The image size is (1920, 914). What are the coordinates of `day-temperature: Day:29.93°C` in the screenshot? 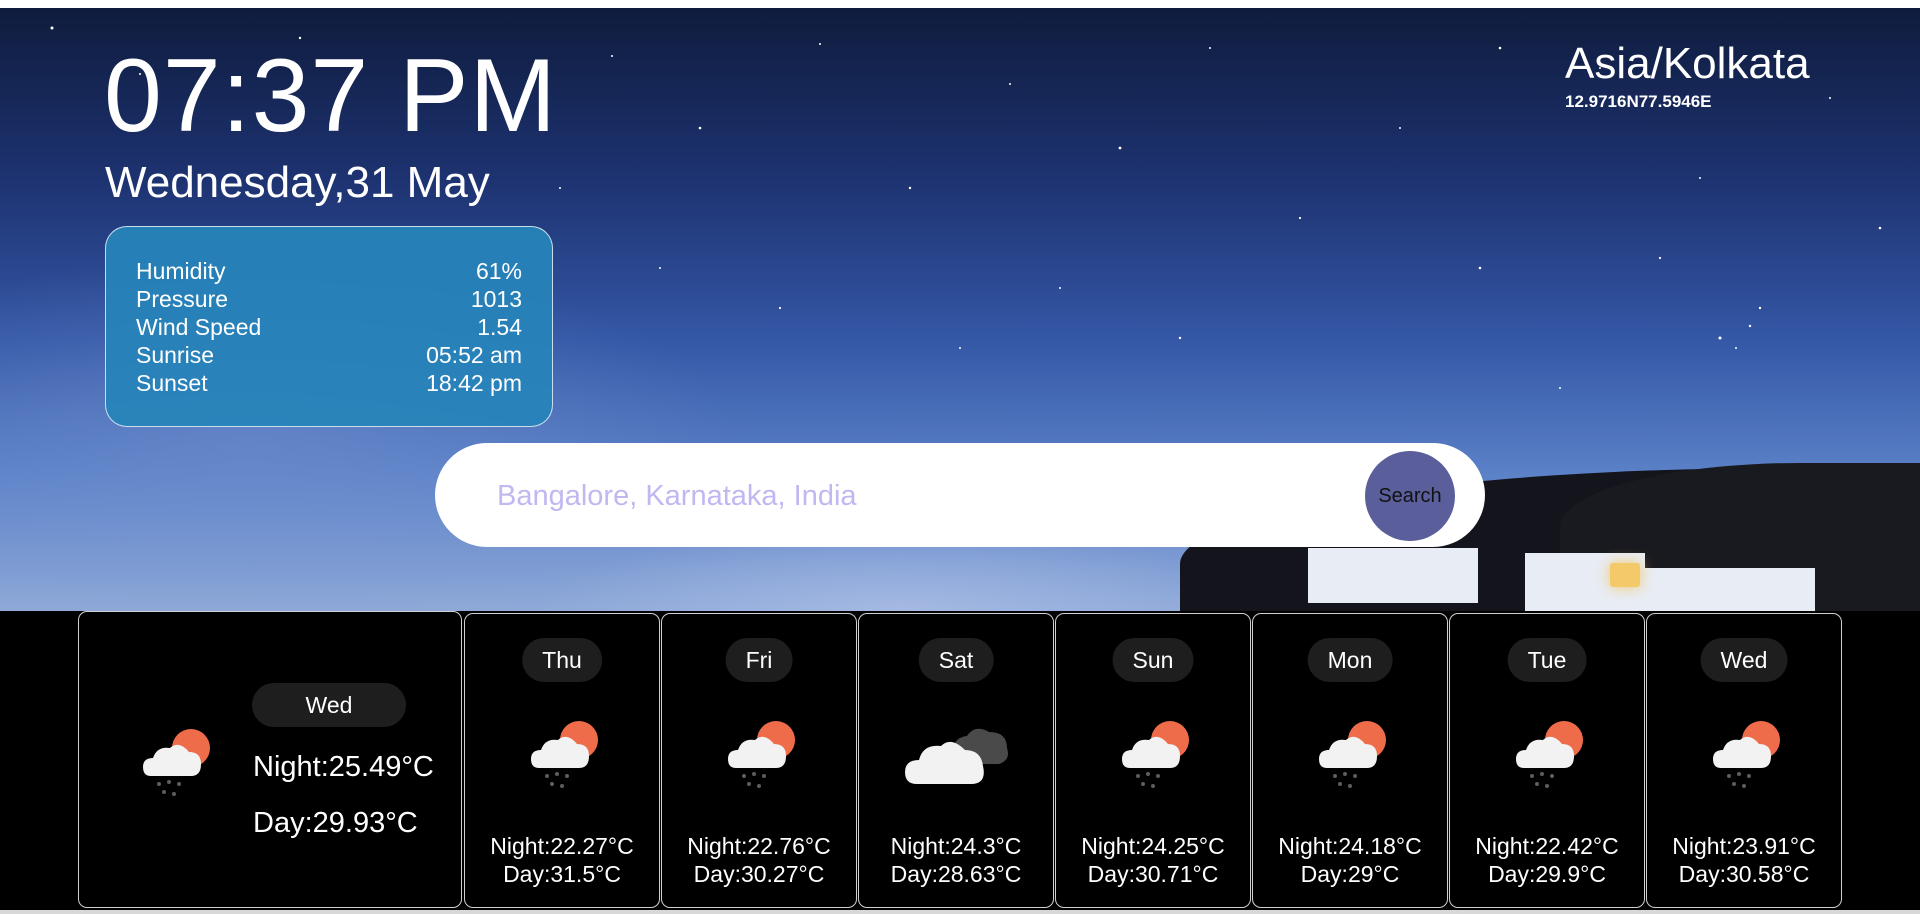 It's located at (335, 823).